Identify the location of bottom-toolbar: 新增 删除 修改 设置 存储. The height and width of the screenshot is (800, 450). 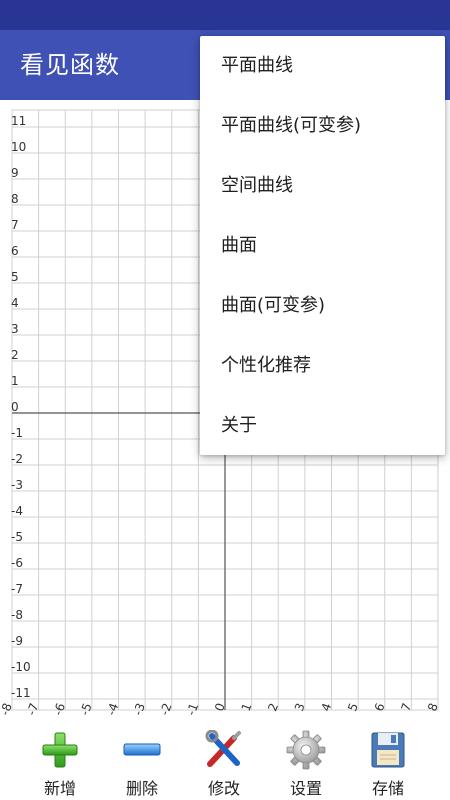
(225, 760).